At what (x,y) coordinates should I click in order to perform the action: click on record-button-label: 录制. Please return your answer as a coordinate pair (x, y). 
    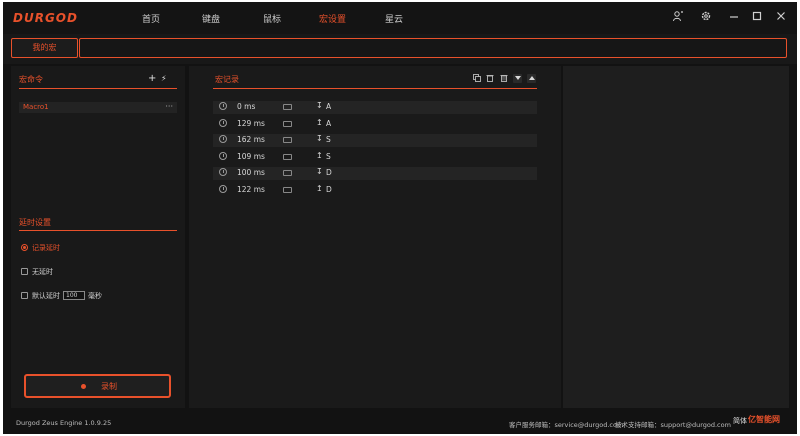
    Looking at the image, I should click on (109, 386).